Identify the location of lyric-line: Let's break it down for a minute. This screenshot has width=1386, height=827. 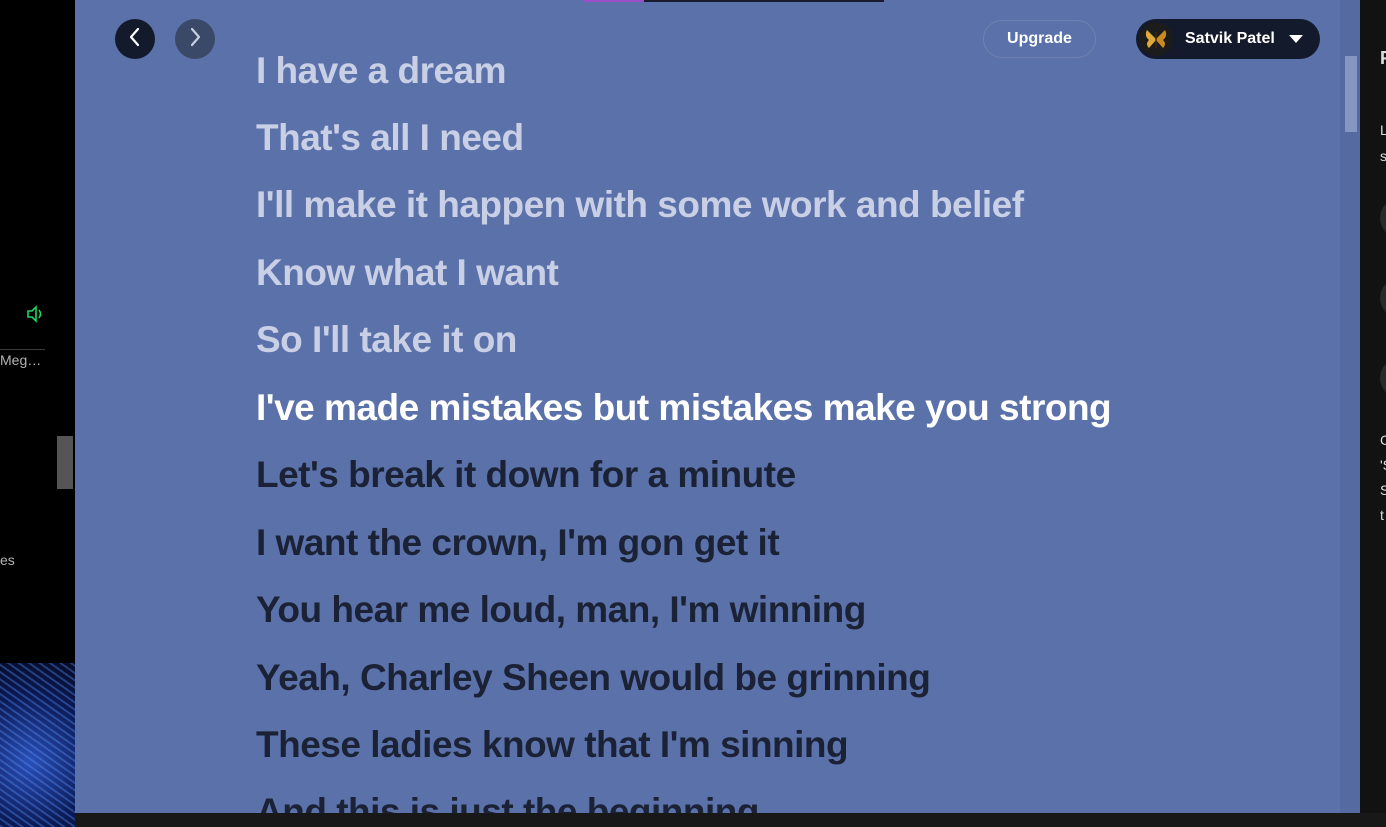
(526, 475).